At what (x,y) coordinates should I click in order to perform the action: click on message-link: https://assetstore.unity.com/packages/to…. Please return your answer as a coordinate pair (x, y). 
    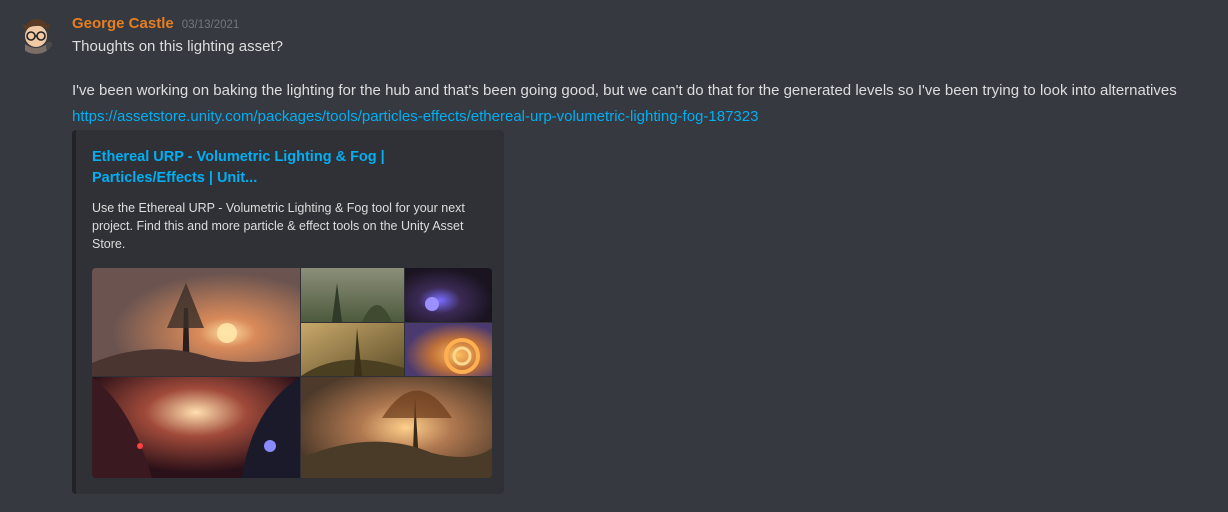
    Looking at the image, I should click on (415, 117).